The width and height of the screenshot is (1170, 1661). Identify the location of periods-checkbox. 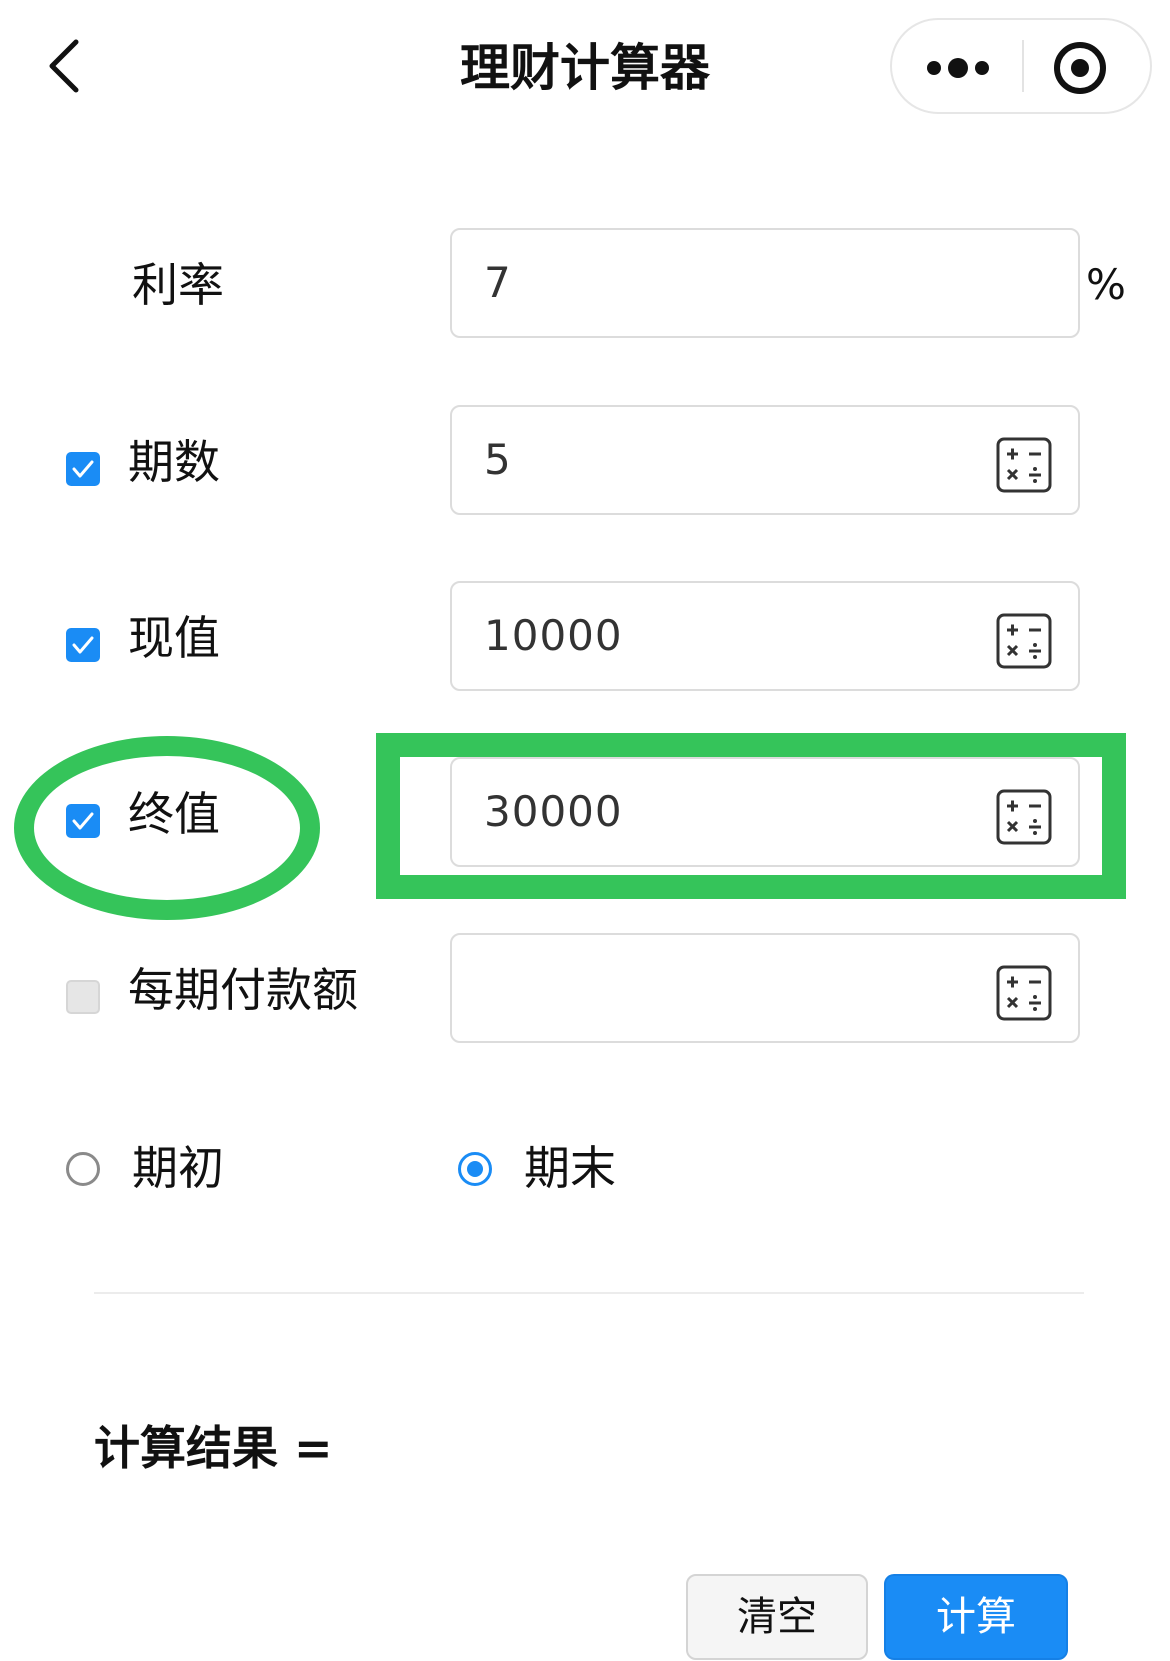
(83, 469).